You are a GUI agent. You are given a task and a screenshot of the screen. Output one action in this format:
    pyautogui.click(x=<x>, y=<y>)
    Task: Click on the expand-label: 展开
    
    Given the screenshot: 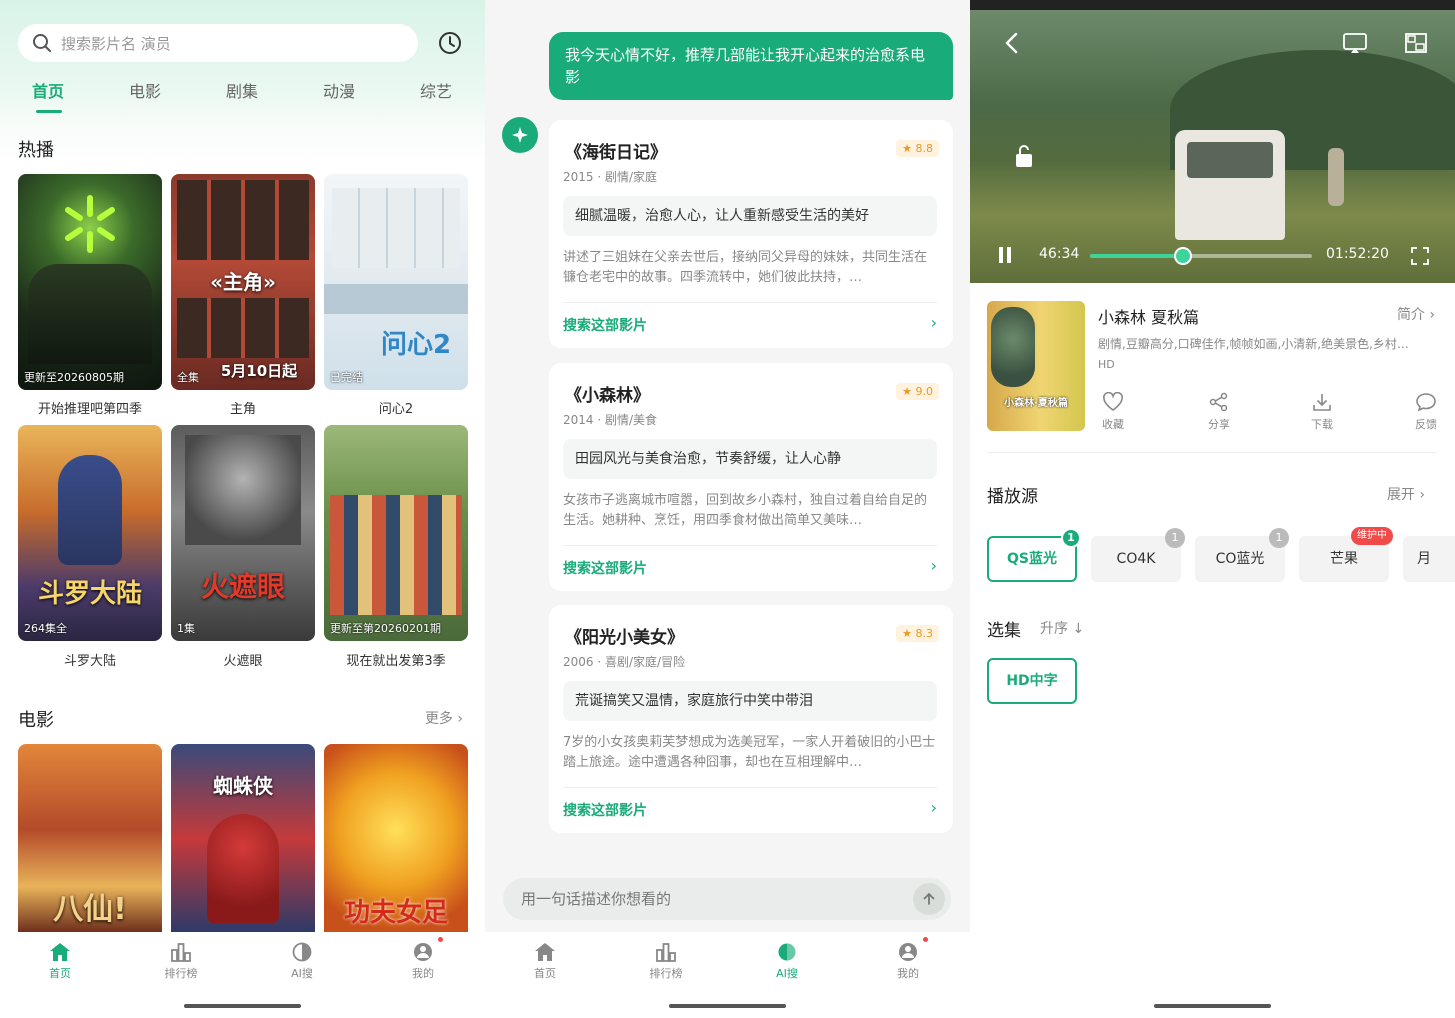 What is the action you would take?
    pyautogui.click(x=1400, y=495)
    